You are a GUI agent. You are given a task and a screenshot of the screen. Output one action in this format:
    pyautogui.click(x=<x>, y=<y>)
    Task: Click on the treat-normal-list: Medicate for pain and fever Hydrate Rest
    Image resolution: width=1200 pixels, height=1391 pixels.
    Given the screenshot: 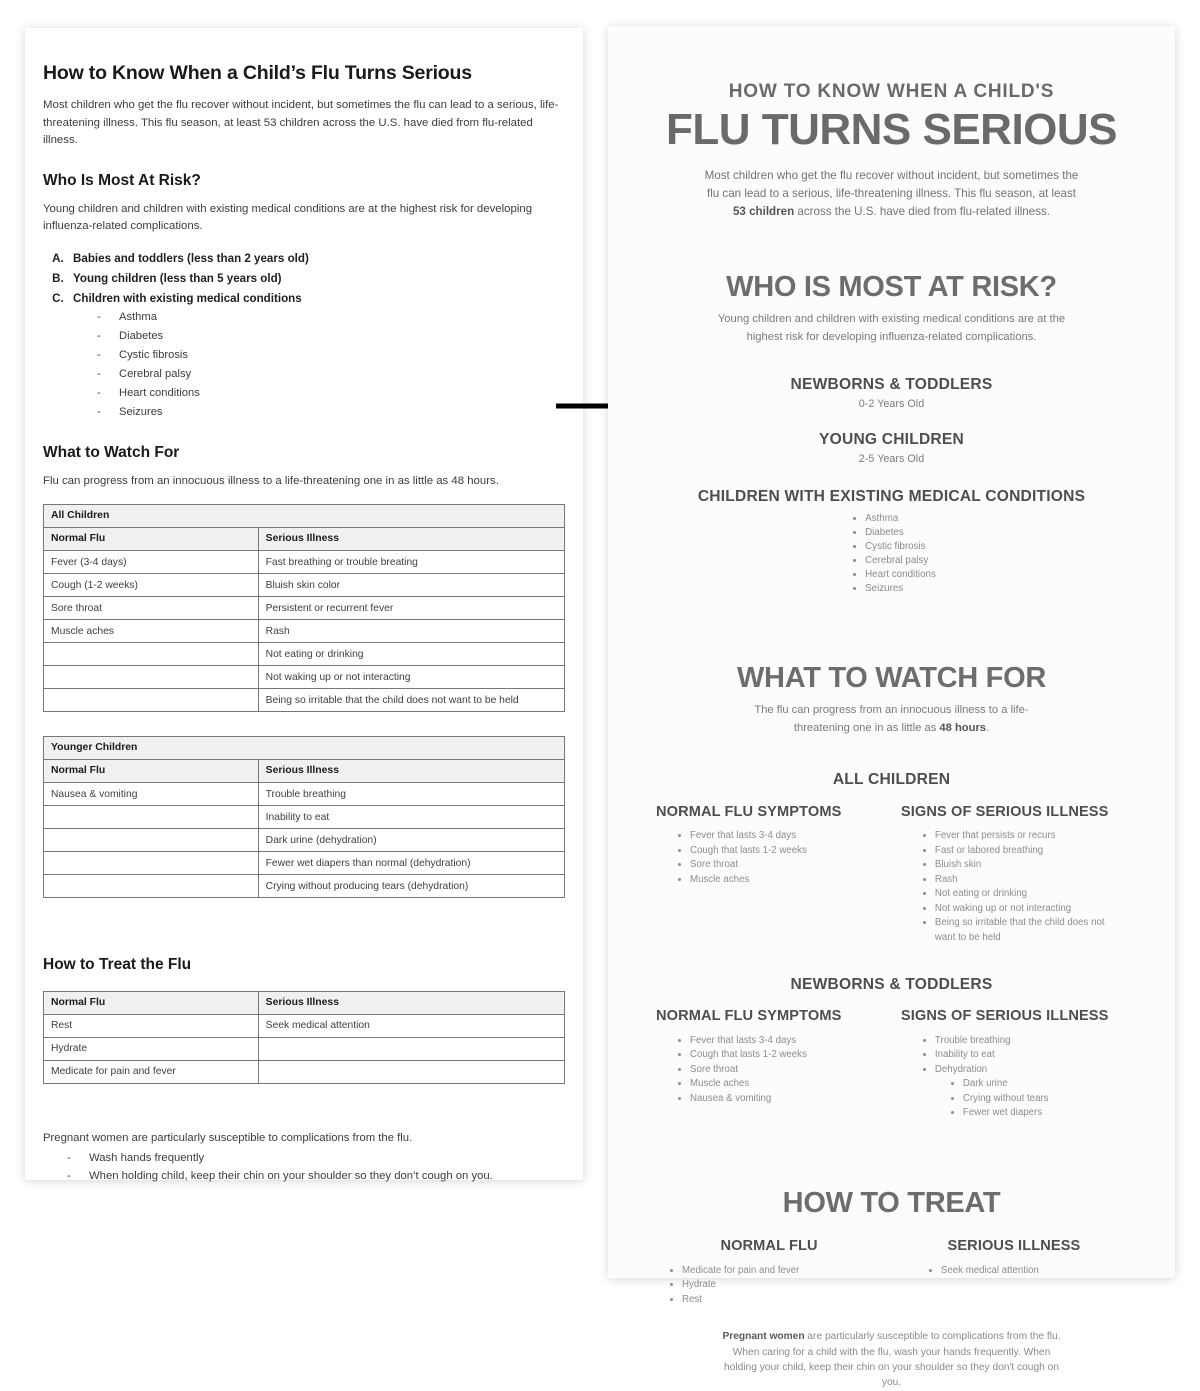 What is the action you would take?
    pyautogui.click(x=769, y=1286)
    